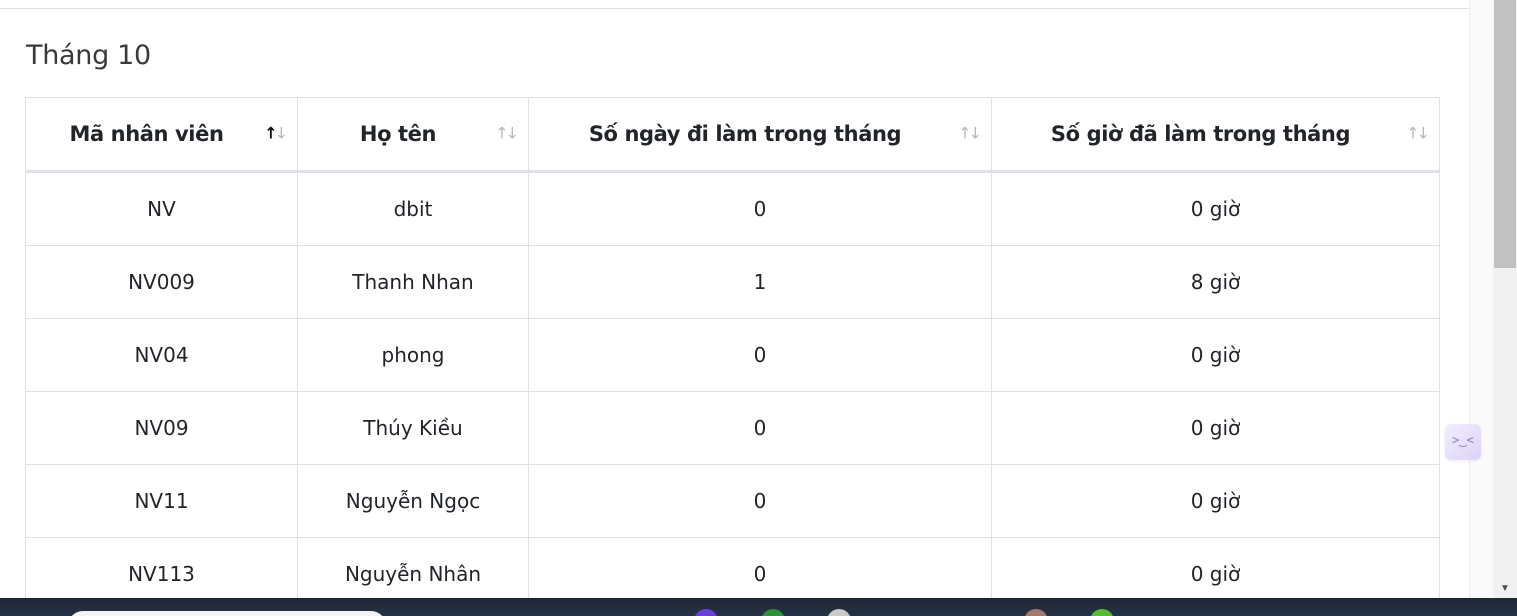  What do you see at coordinates (146, 134) in the screenshot?
I see `column-header-label: Mã nhân viên` at bounding box center [146, 134].